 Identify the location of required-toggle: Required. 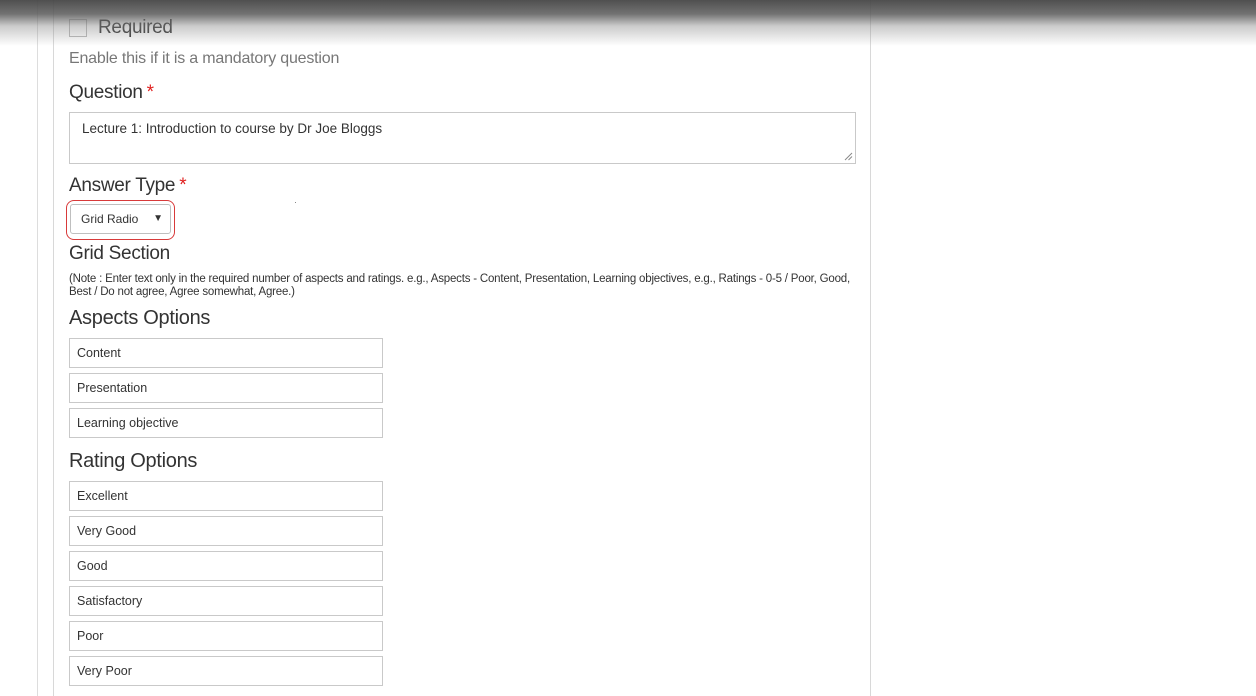
(121, 28).